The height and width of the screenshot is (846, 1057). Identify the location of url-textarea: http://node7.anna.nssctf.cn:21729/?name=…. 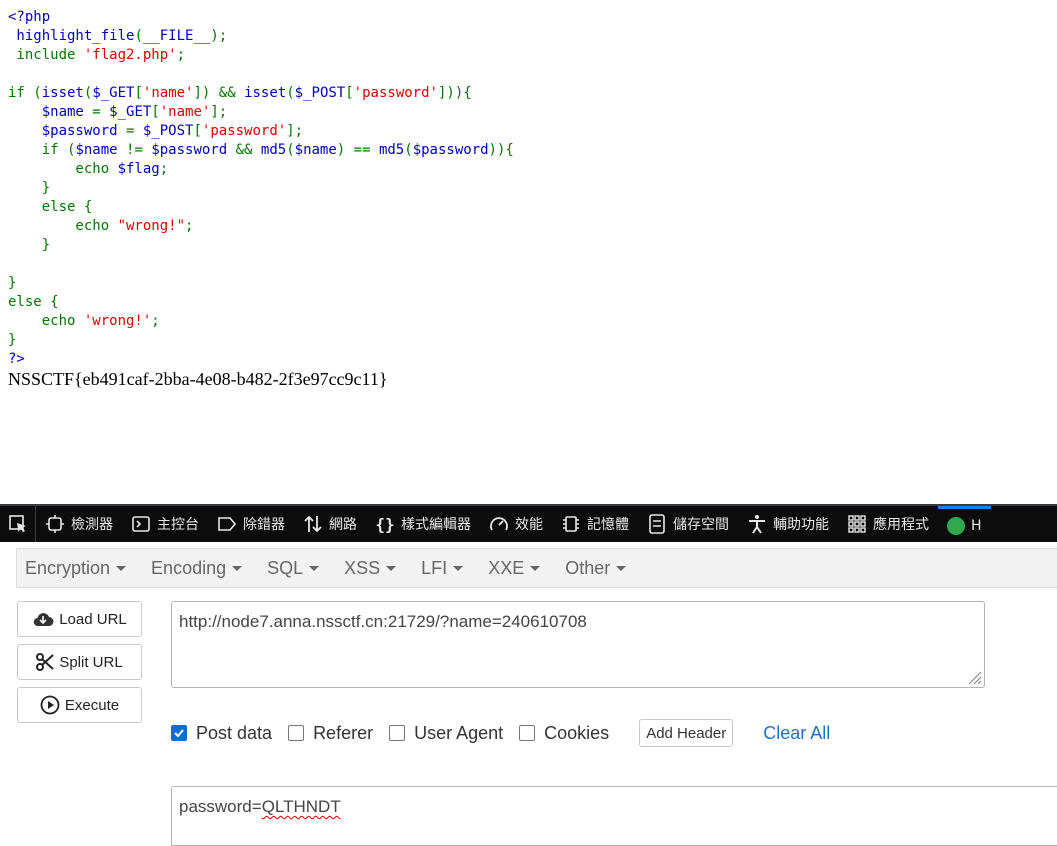
(578, 644).